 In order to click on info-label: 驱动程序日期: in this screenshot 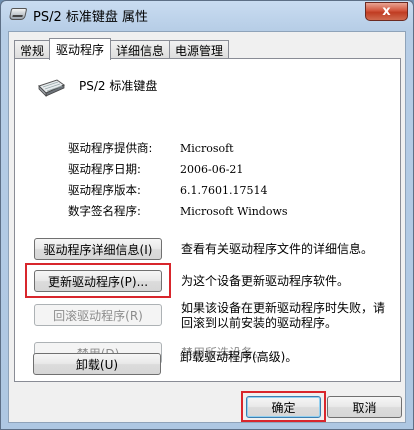, I will do `click(104, 169)`.